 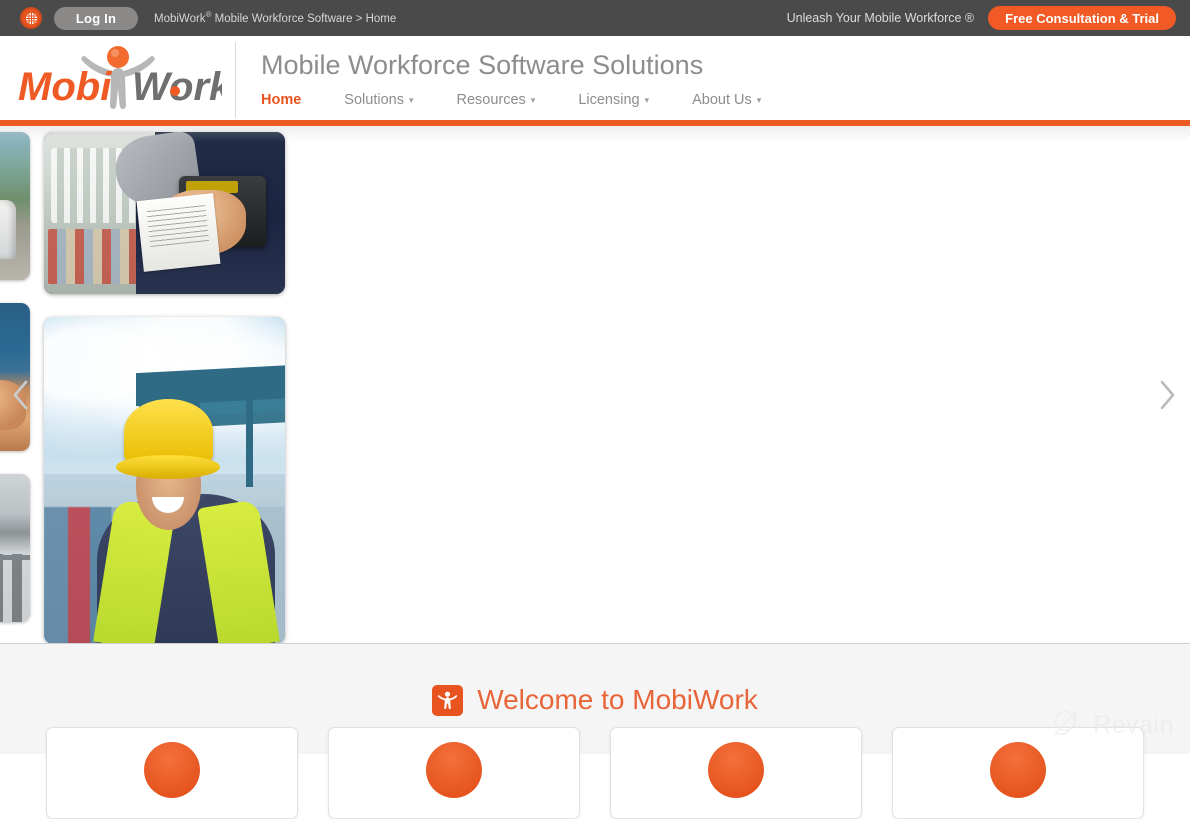 I want to click on thumbnail-delivery-truck, so click(x=15, y=206).